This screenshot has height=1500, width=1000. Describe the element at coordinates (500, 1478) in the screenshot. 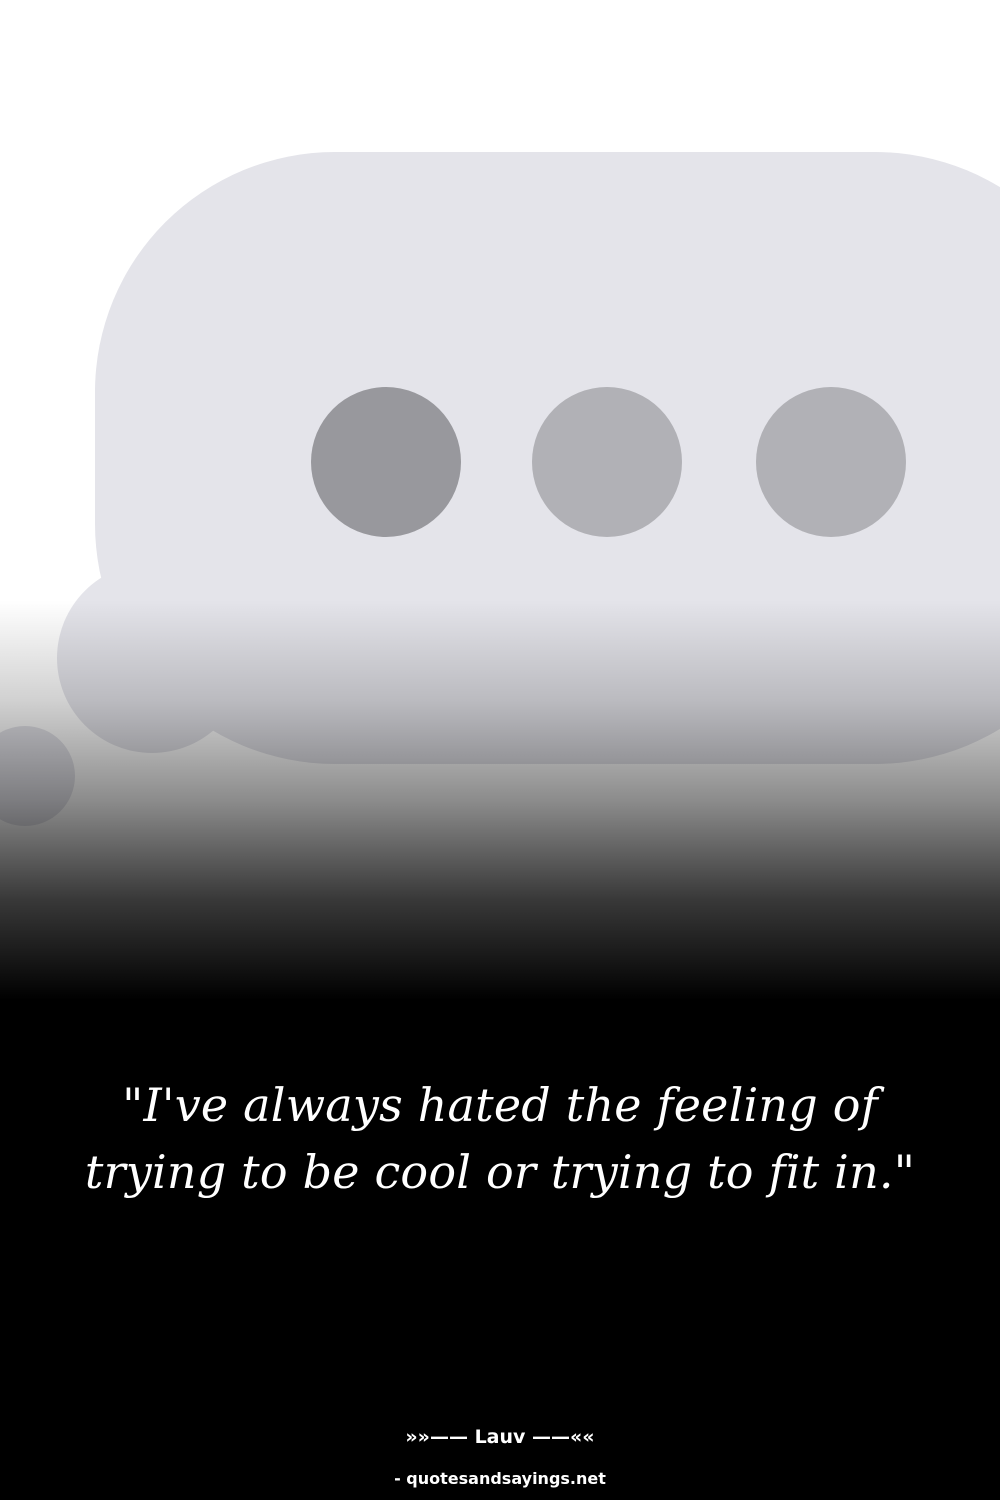

I see `source-watermark: - quotesandsayings.net` at that location.